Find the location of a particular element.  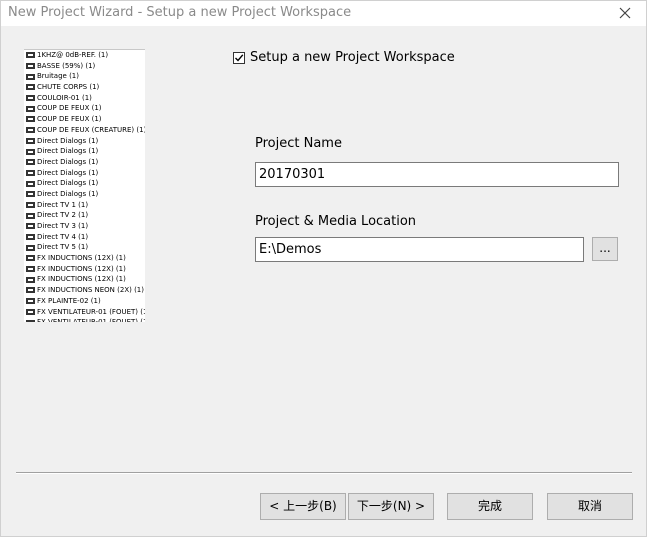

file-list-item: FX PLAINTE-02 (1) is located at coordinates (84, 301).